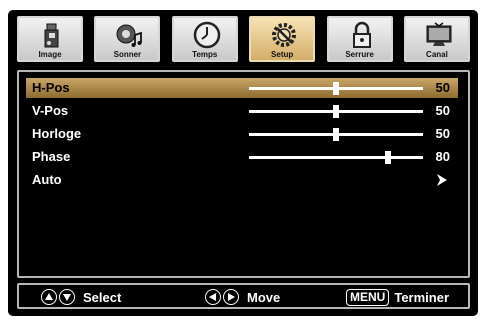 Image resolution: width=486 pixels, height=324 pixels. I want to click on right-arrow-icon, so click(231, 297).